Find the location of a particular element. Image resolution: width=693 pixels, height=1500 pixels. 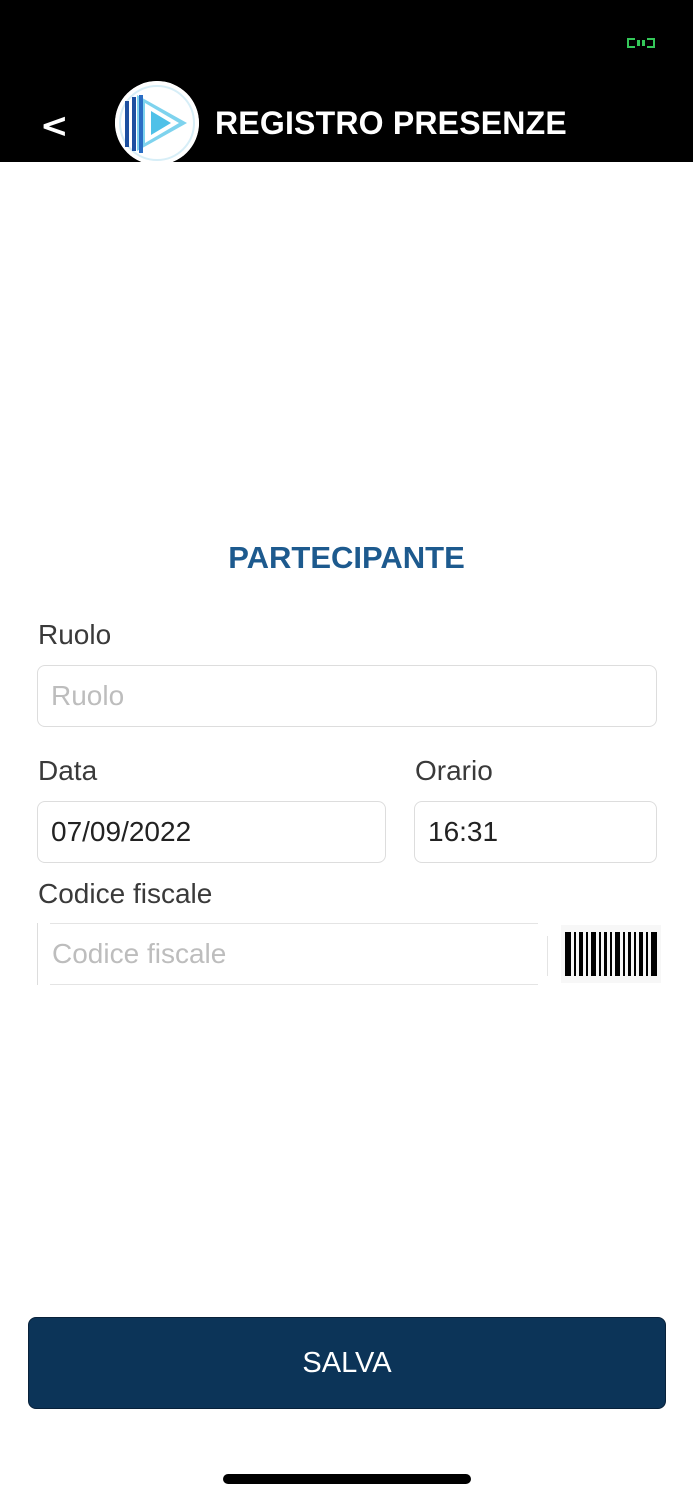

section-title: PARTECIPANTE is located at coordinates (346, 557).